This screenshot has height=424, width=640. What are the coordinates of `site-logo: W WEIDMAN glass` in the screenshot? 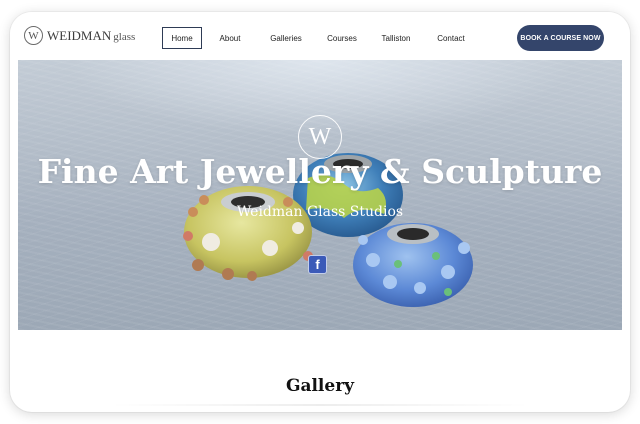 It's located at (79, 35).